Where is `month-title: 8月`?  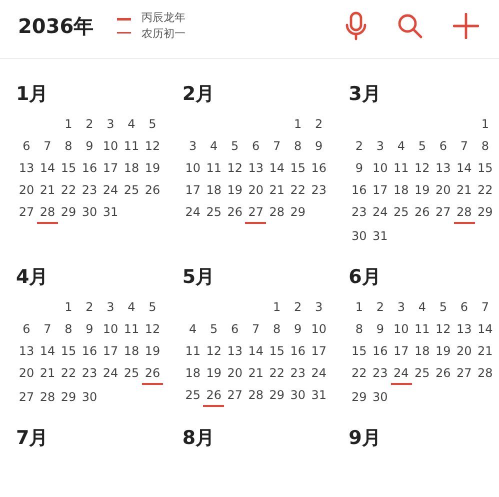
month-title: 8月 is located at coordinates (198, 438).